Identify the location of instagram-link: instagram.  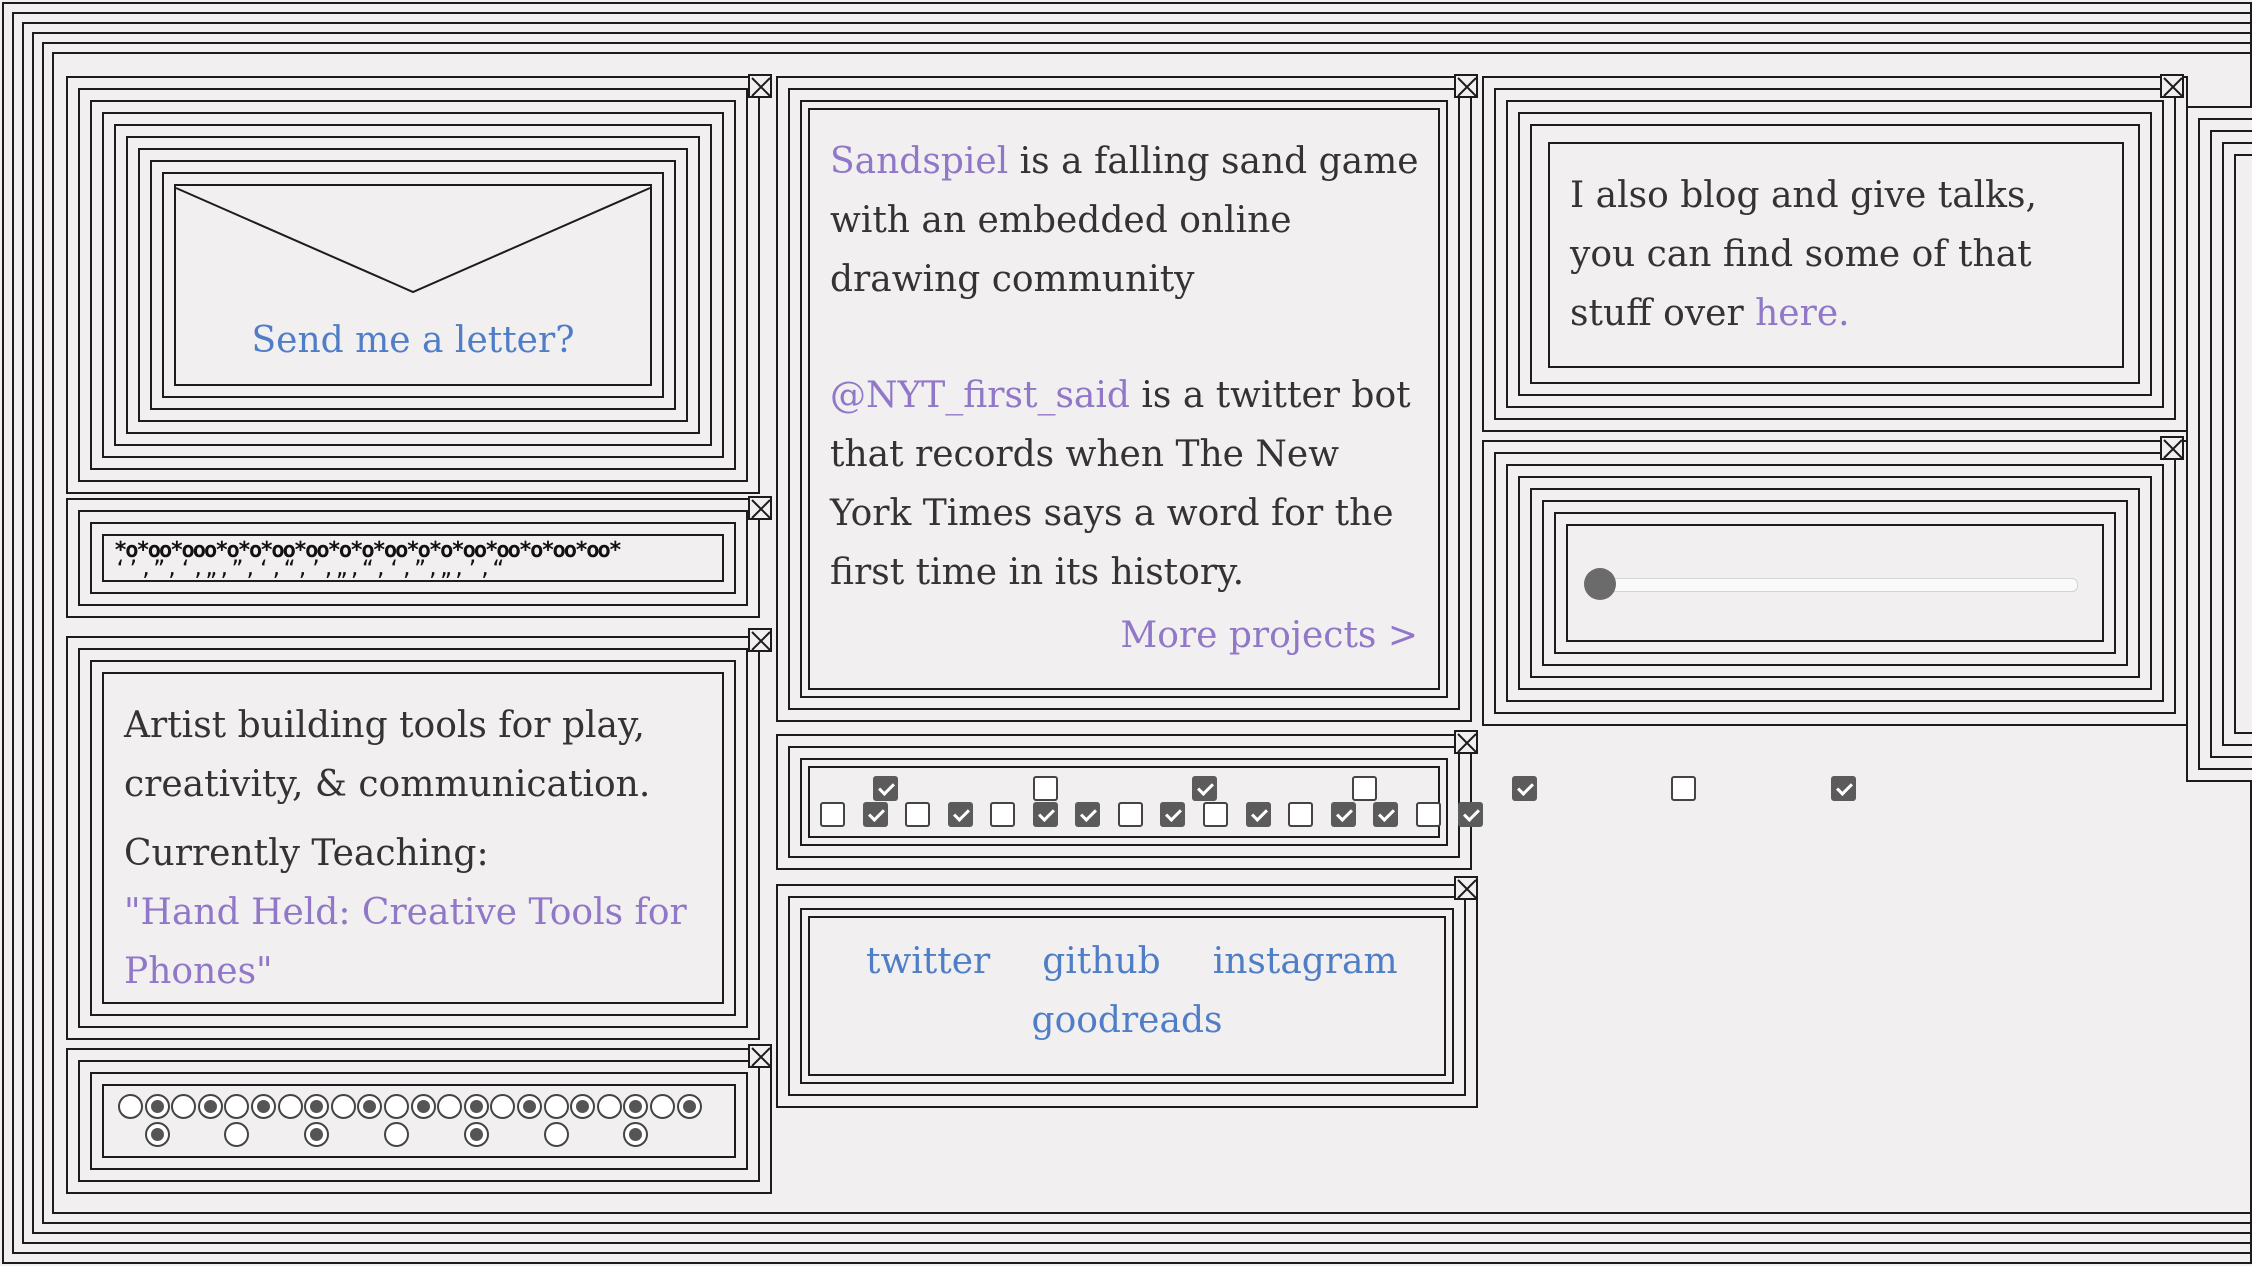
(1305, 961).